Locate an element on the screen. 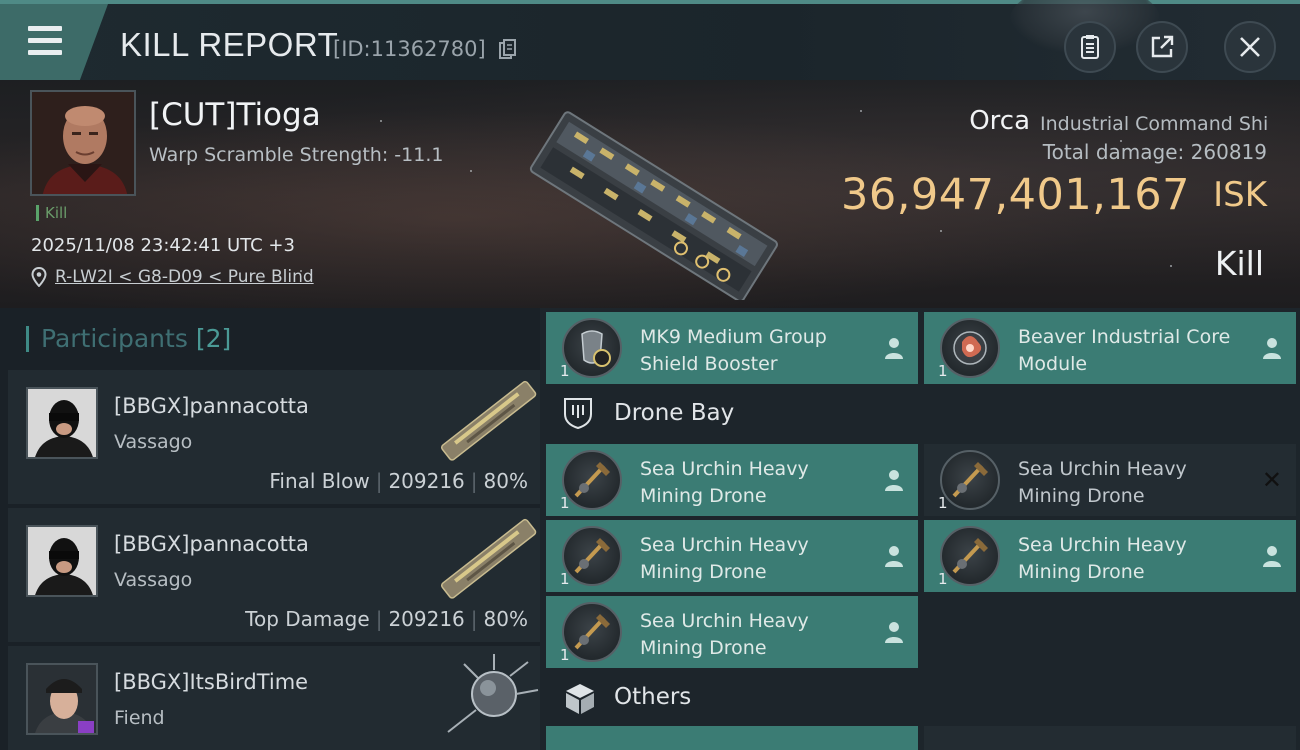 Image resolution: width=1300 pixels, height=750 pixels. victim-portrait is located at coordinates (83, 143).